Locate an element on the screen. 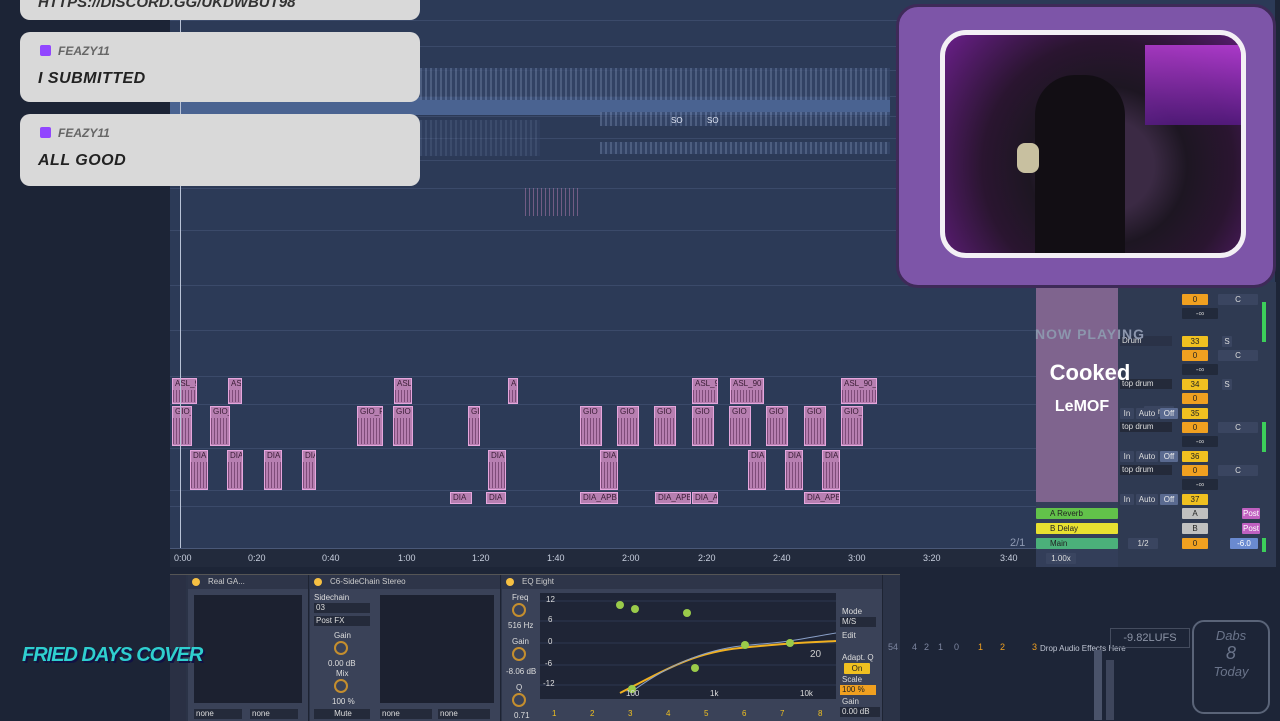 This screenshot has height=721, width=1280. device-header: EQ Eight is located at coordinates (692, 582).